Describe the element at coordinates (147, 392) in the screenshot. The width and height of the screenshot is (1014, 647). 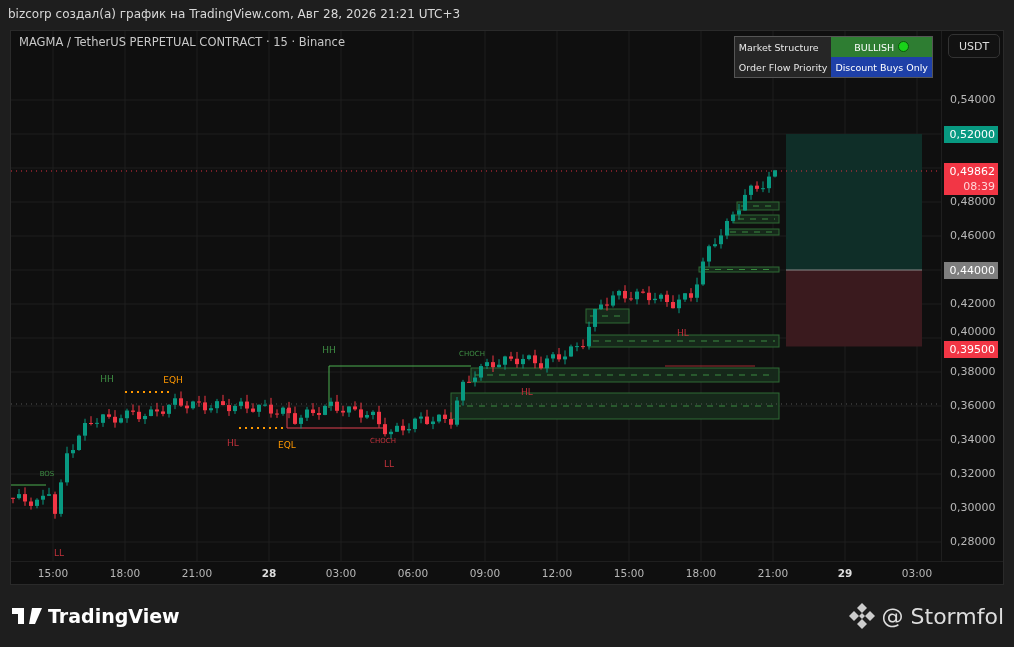
I see `equal-highs-line` at that location.